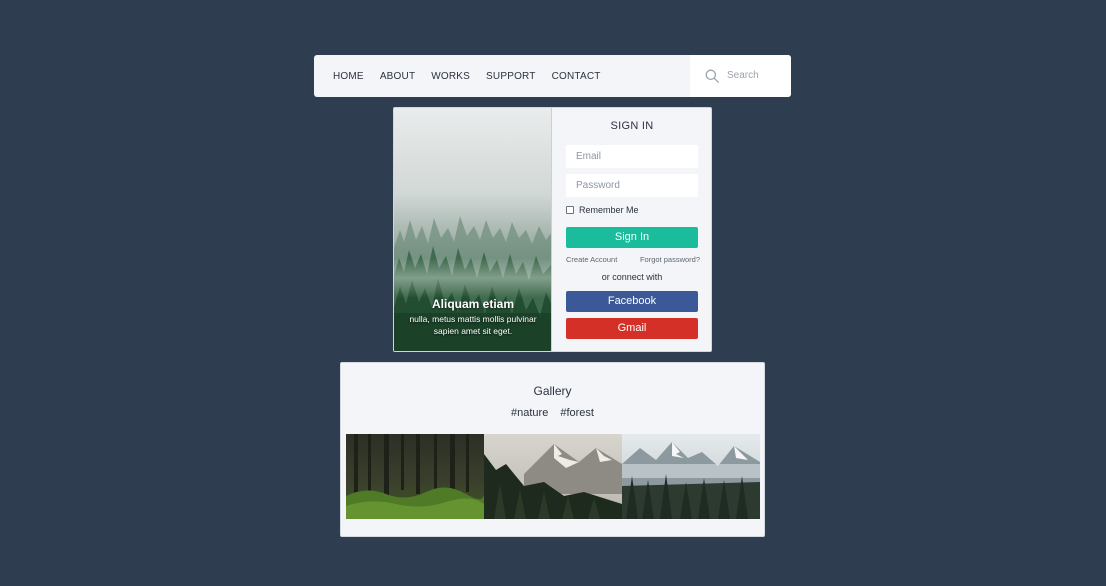 This screenshot has height=586, width=1106. Describe the element at coordinates (552, 391) in the screenshot. I see `gallery-title: Gallery` at that location.